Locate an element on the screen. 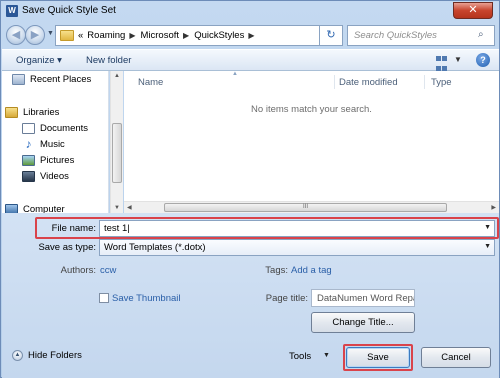  nav-item-label: Computer is located at coordinates (44, 208).